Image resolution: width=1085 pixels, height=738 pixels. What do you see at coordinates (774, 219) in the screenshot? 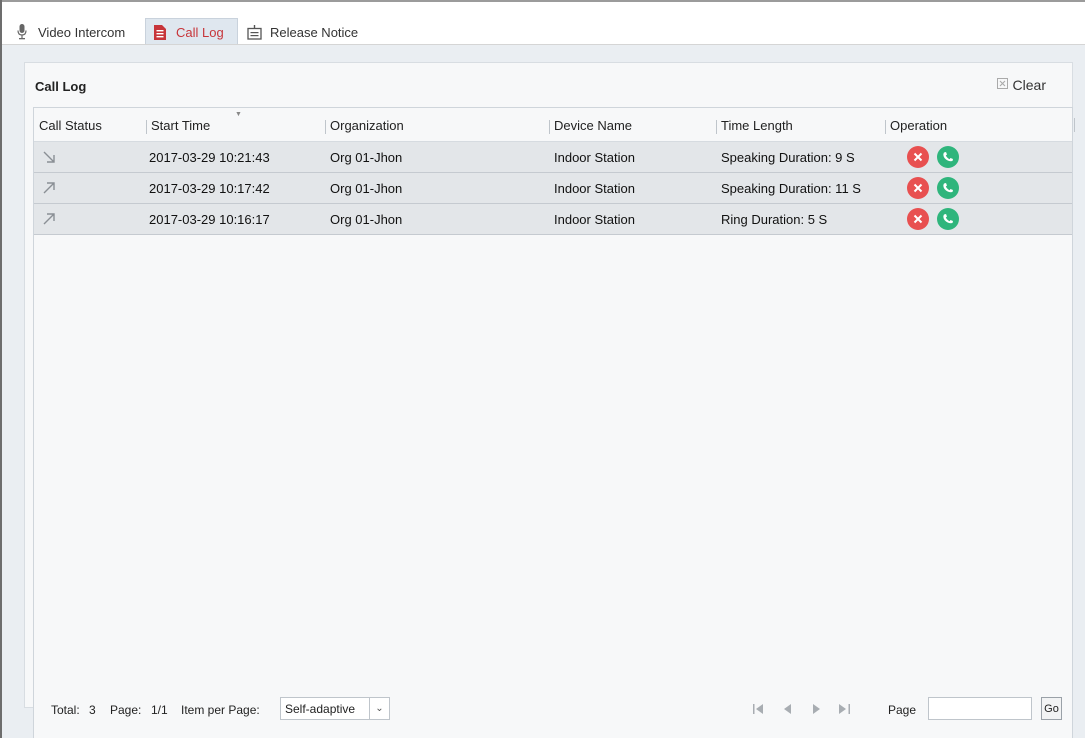
I see `cell-time-length: Ring Duration: 5 S` at bounding box center [774, 219].